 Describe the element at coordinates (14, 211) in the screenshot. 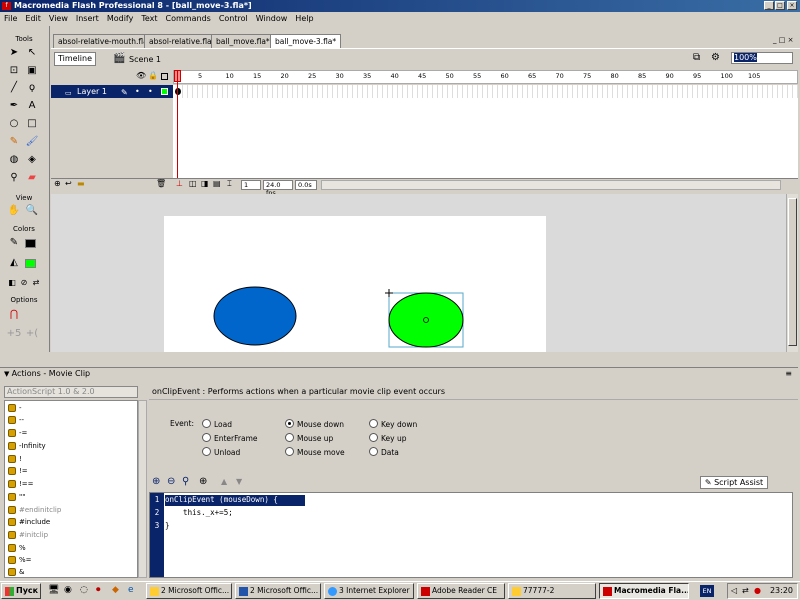

I see `hand-tool-icon: ✋` at that location.